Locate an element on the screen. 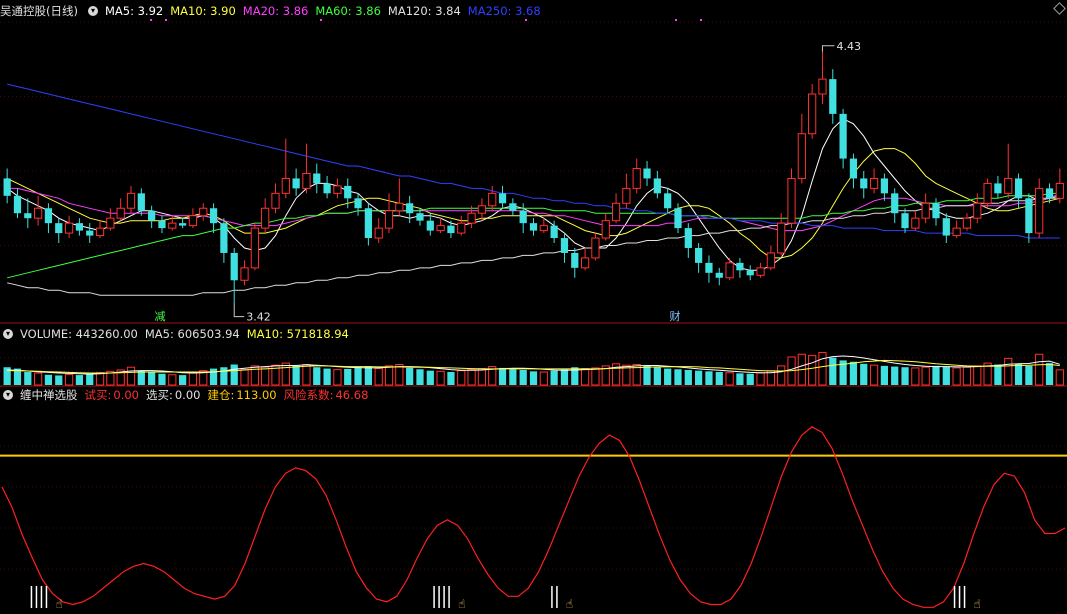  high-marker is located at coordinates (828, 48).